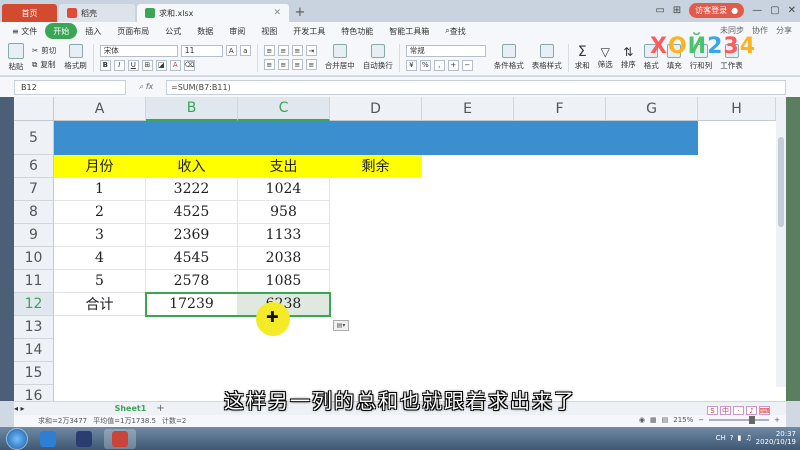 The width and height of the screenshot is (800, 450). I want to click on table-cell: 4, so click(100, 258).